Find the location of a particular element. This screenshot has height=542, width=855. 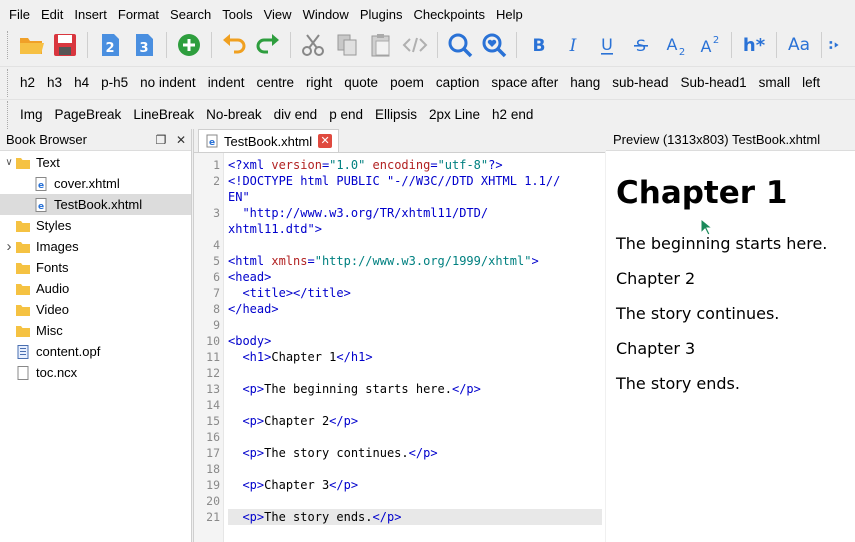

tree-item: Misc is located at coordinates (95, 330).